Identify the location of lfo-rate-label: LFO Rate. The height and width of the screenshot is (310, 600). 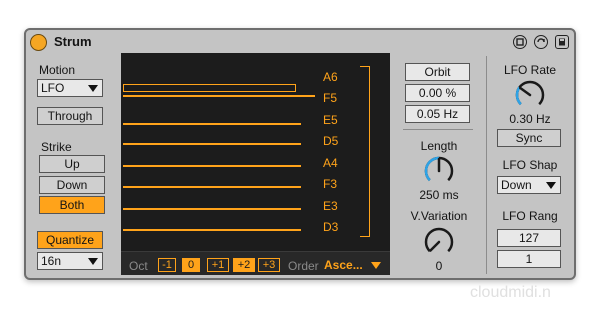
(530, 70).